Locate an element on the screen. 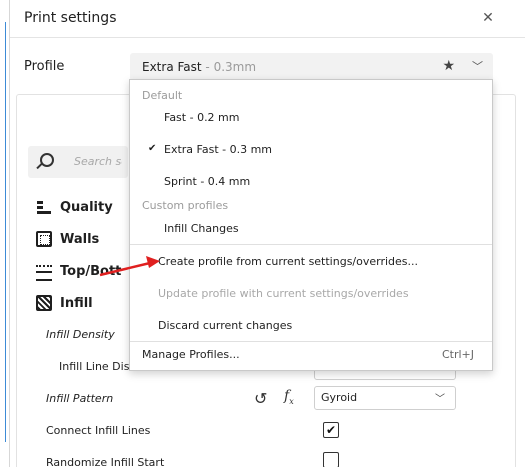  arrow-head is located at coordinates (153, 262).